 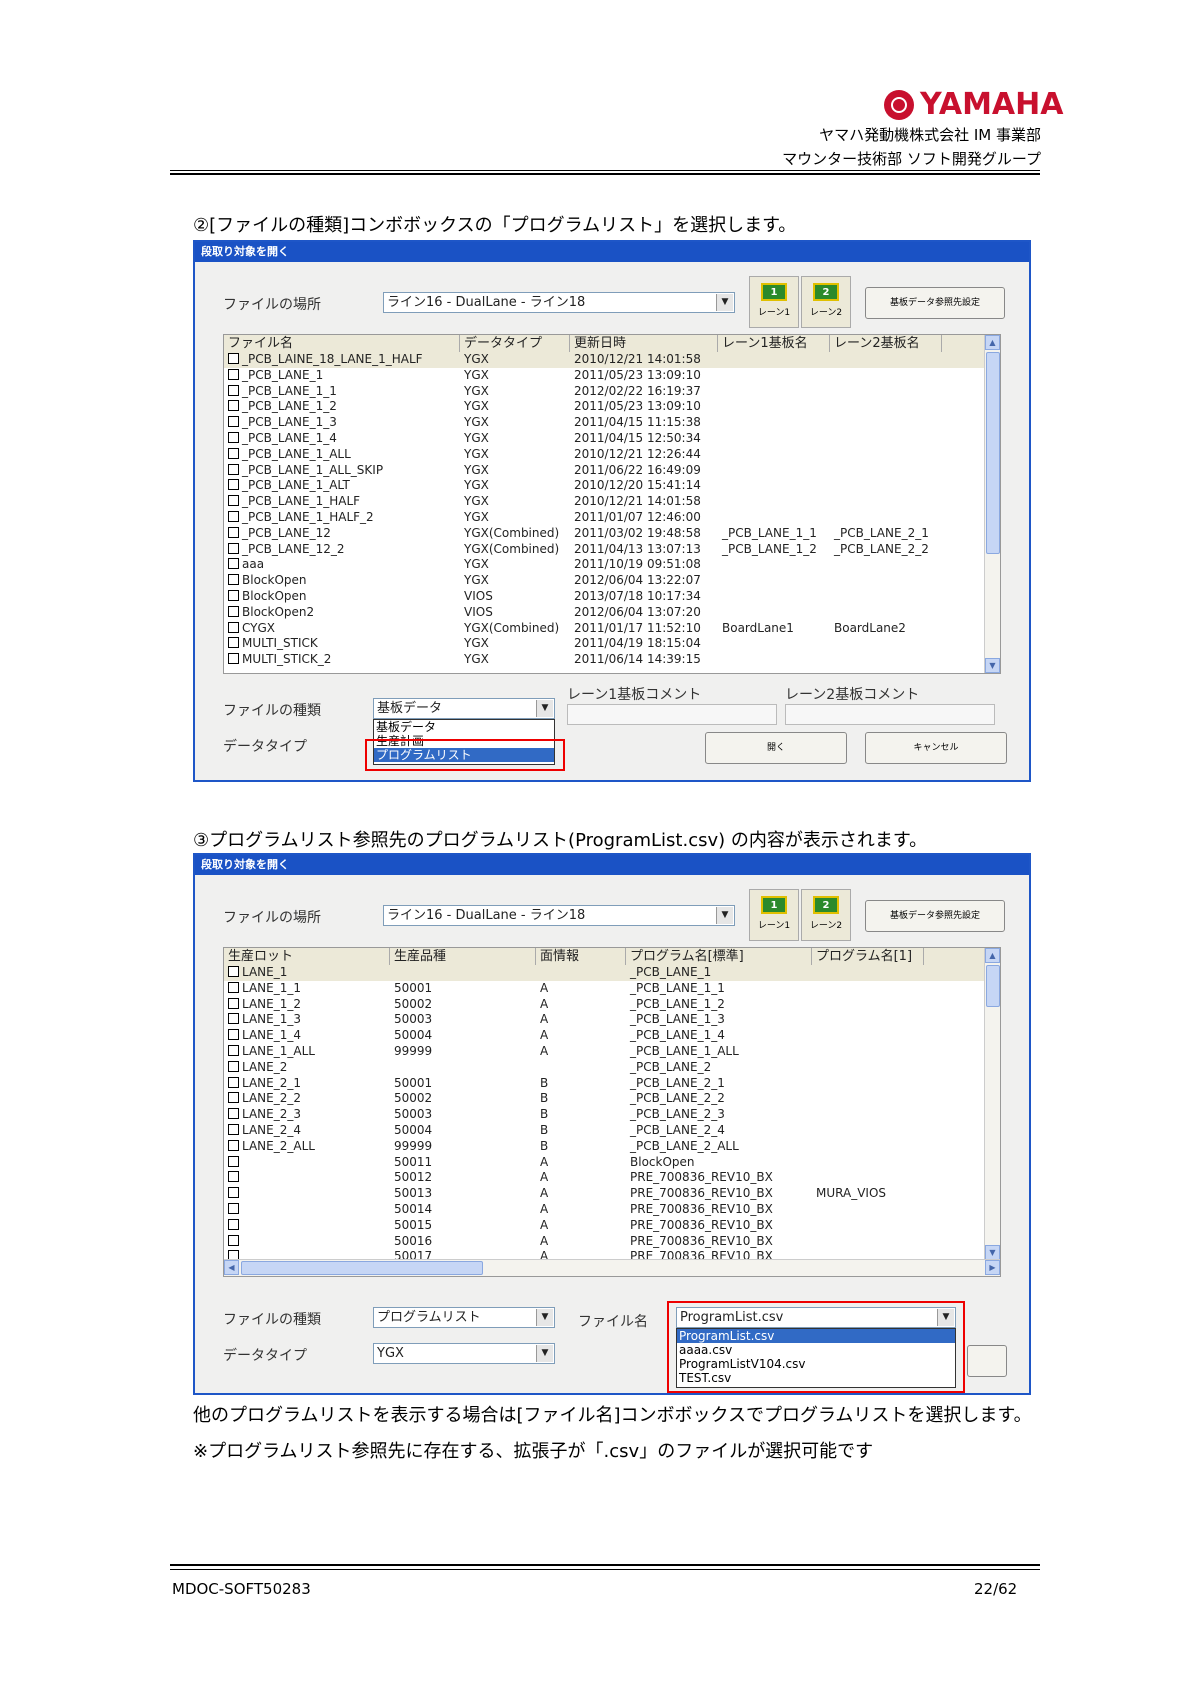 I want to click on table-row: _PCB_LANE_1_2 YGX 2011/05/23 13:09:10, so click(x=605, y=407).